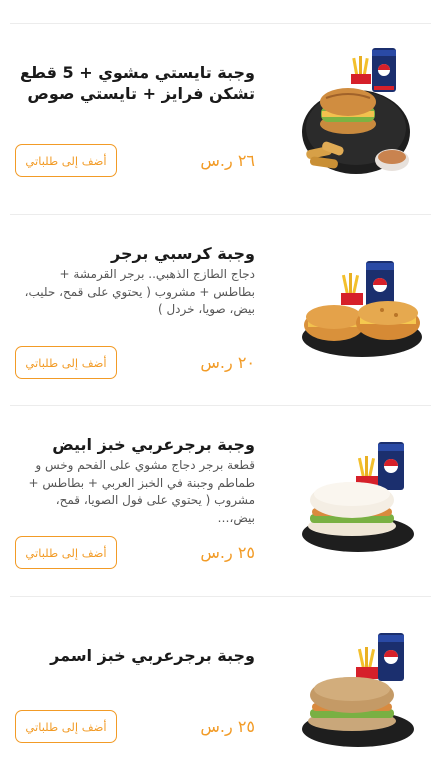  What do you see at coordinates (227, 160) in the screenshot?
I see `item-price: ٢٦ ر.س` at bounding box center [227, 160].